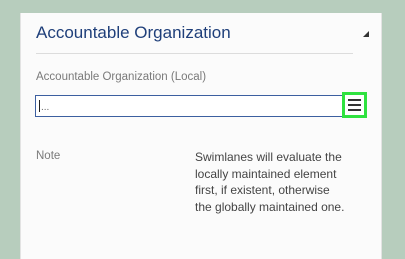 The image size is (405, 259). What do you see at coordinates (194, 53) in the screenshot?
I see `title-divider` at bounding box center [194, 53].